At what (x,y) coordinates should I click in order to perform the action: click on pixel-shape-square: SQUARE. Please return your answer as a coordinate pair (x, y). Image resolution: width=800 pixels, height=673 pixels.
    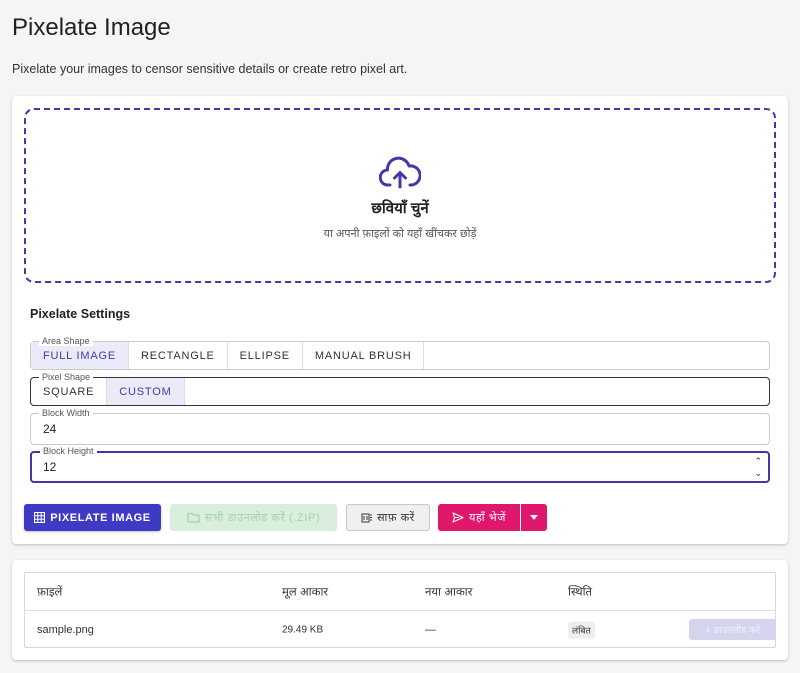
    Looking at the image, I should click on (69, 391).